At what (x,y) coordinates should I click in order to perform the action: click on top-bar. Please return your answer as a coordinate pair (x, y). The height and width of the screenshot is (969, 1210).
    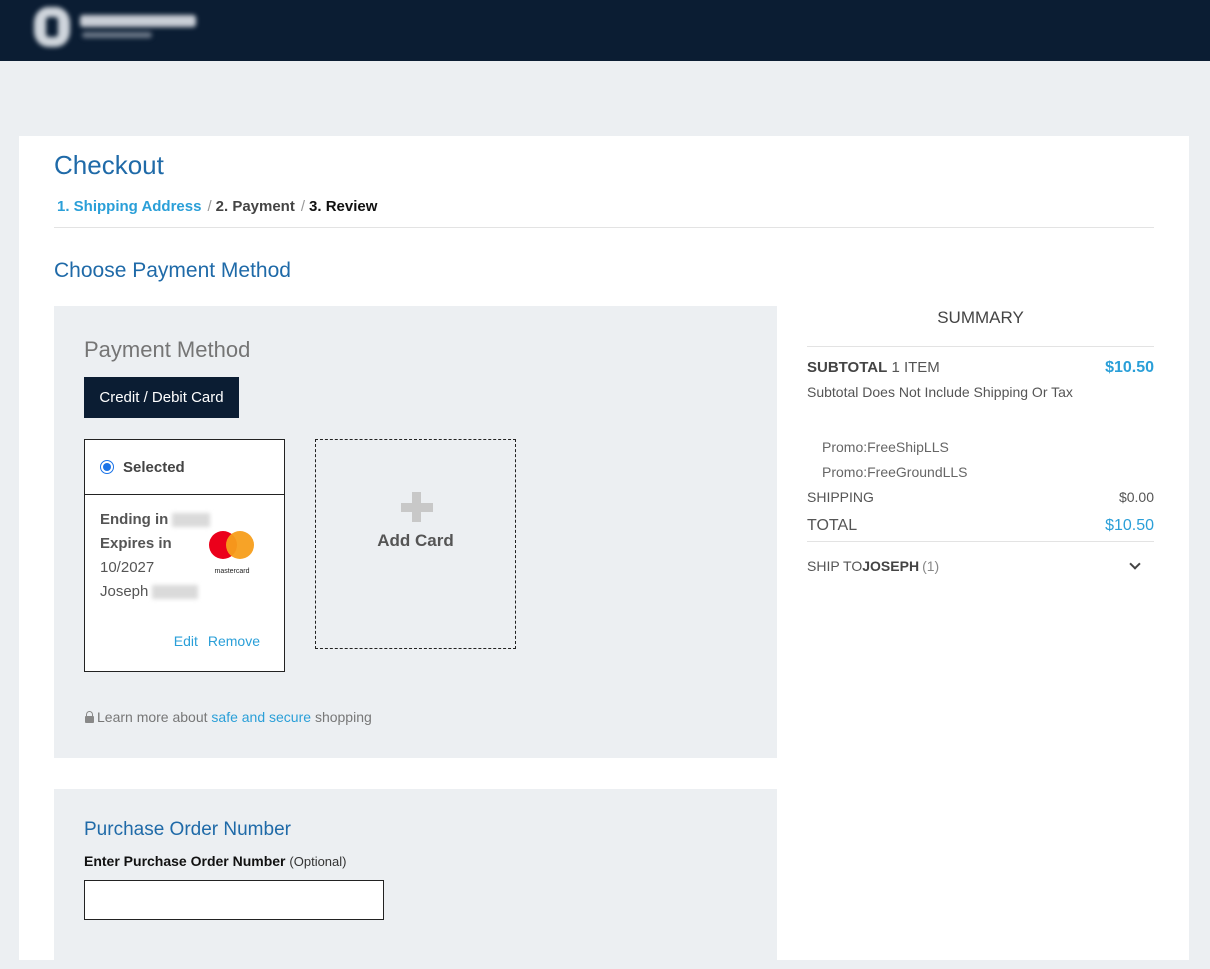
    Looking at the image, I should click on (605, 30).